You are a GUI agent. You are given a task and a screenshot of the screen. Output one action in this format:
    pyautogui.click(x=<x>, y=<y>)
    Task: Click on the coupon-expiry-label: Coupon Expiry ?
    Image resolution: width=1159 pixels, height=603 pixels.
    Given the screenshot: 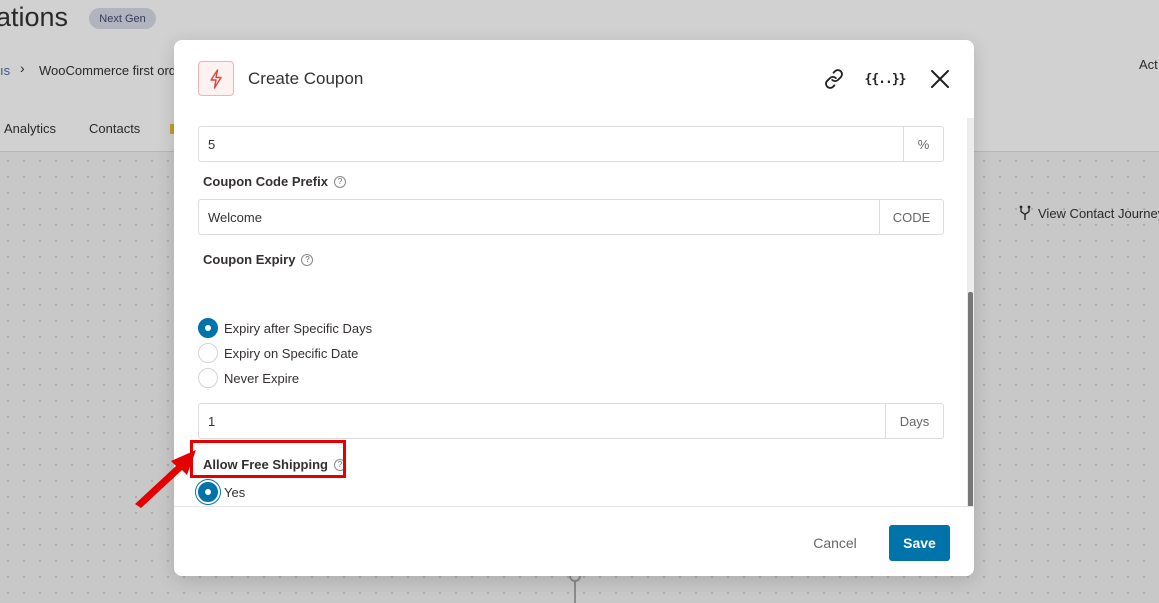 What is the action you would take?
    pyautogui.click(x=258, y=259)
    